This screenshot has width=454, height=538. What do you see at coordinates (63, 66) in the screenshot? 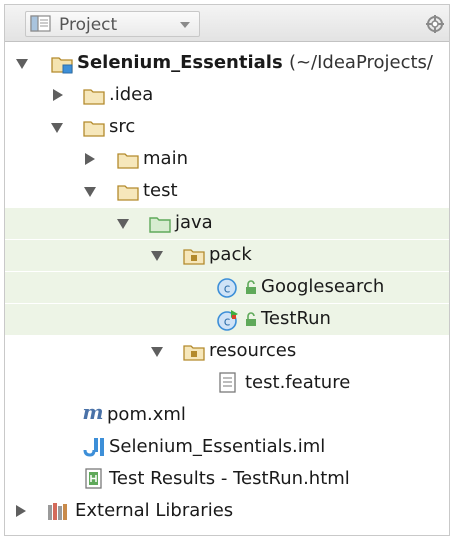
I see `module-folder-icon` at bounding box center [63, 66].